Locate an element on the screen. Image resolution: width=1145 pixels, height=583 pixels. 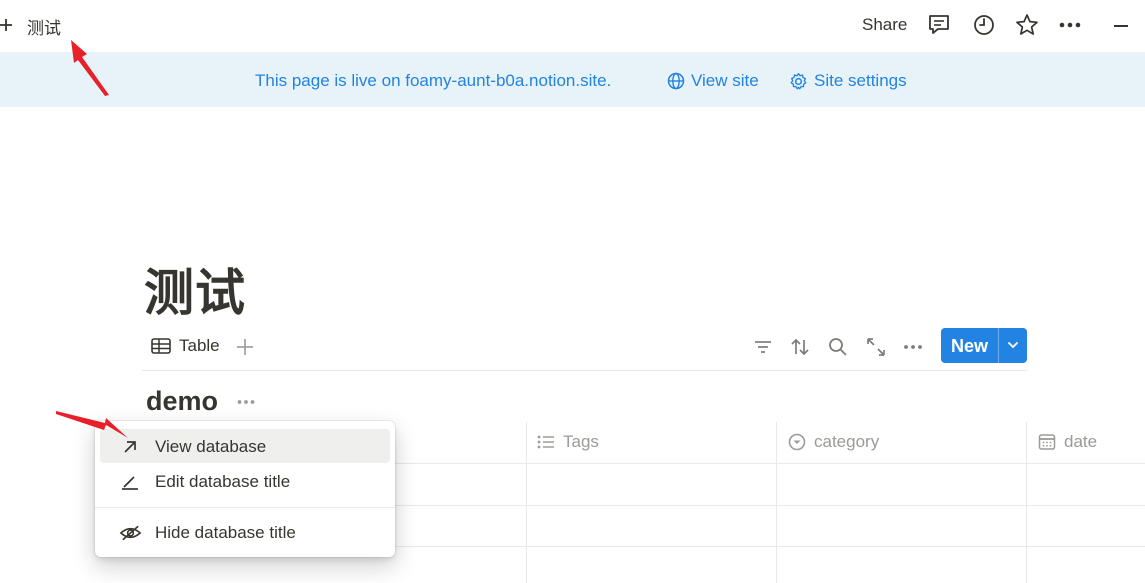
expand-icon is located at coordinates (876, 347).